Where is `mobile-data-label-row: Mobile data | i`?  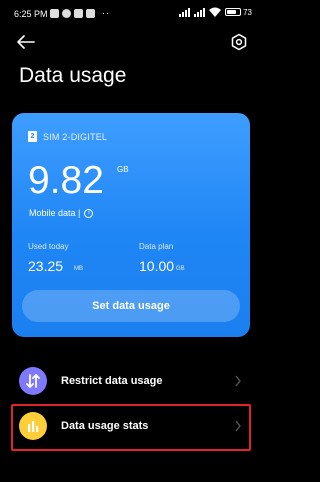
mobile-data-label-row: Mobile data | i is located at coordinates (61, 213).